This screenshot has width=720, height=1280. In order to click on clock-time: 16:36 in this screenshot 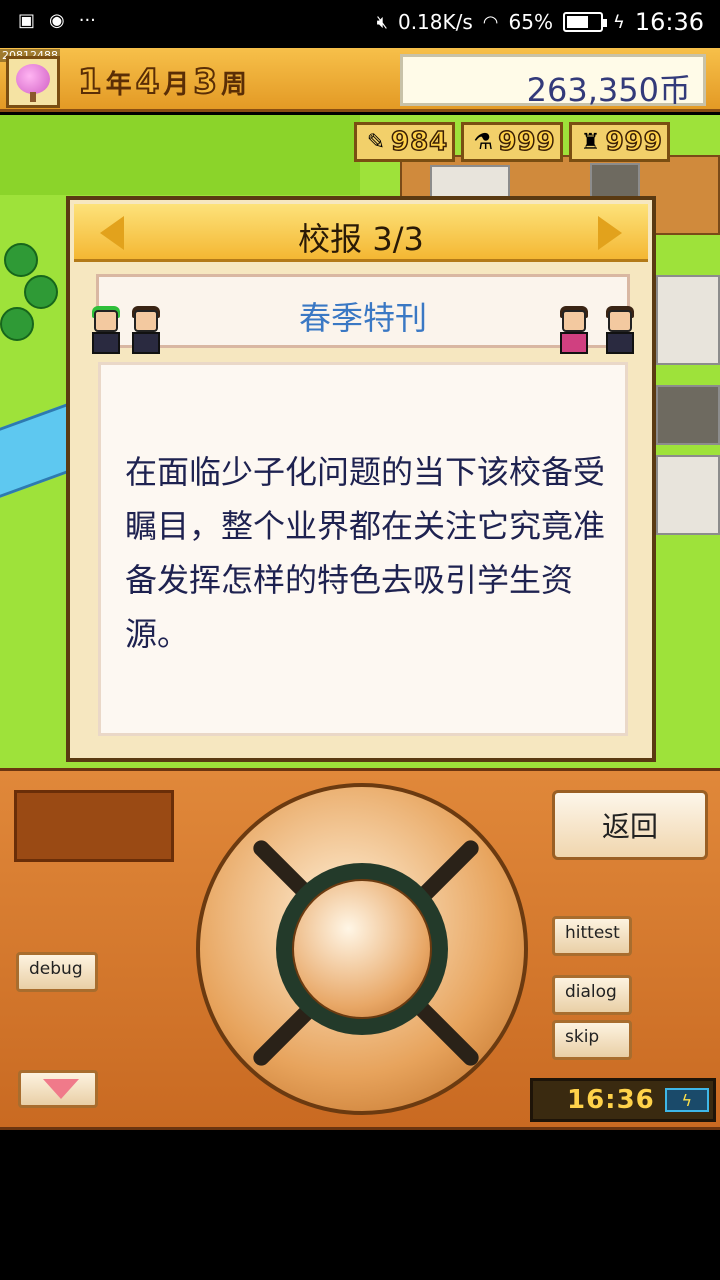, I will do `click(611, 1100)`.